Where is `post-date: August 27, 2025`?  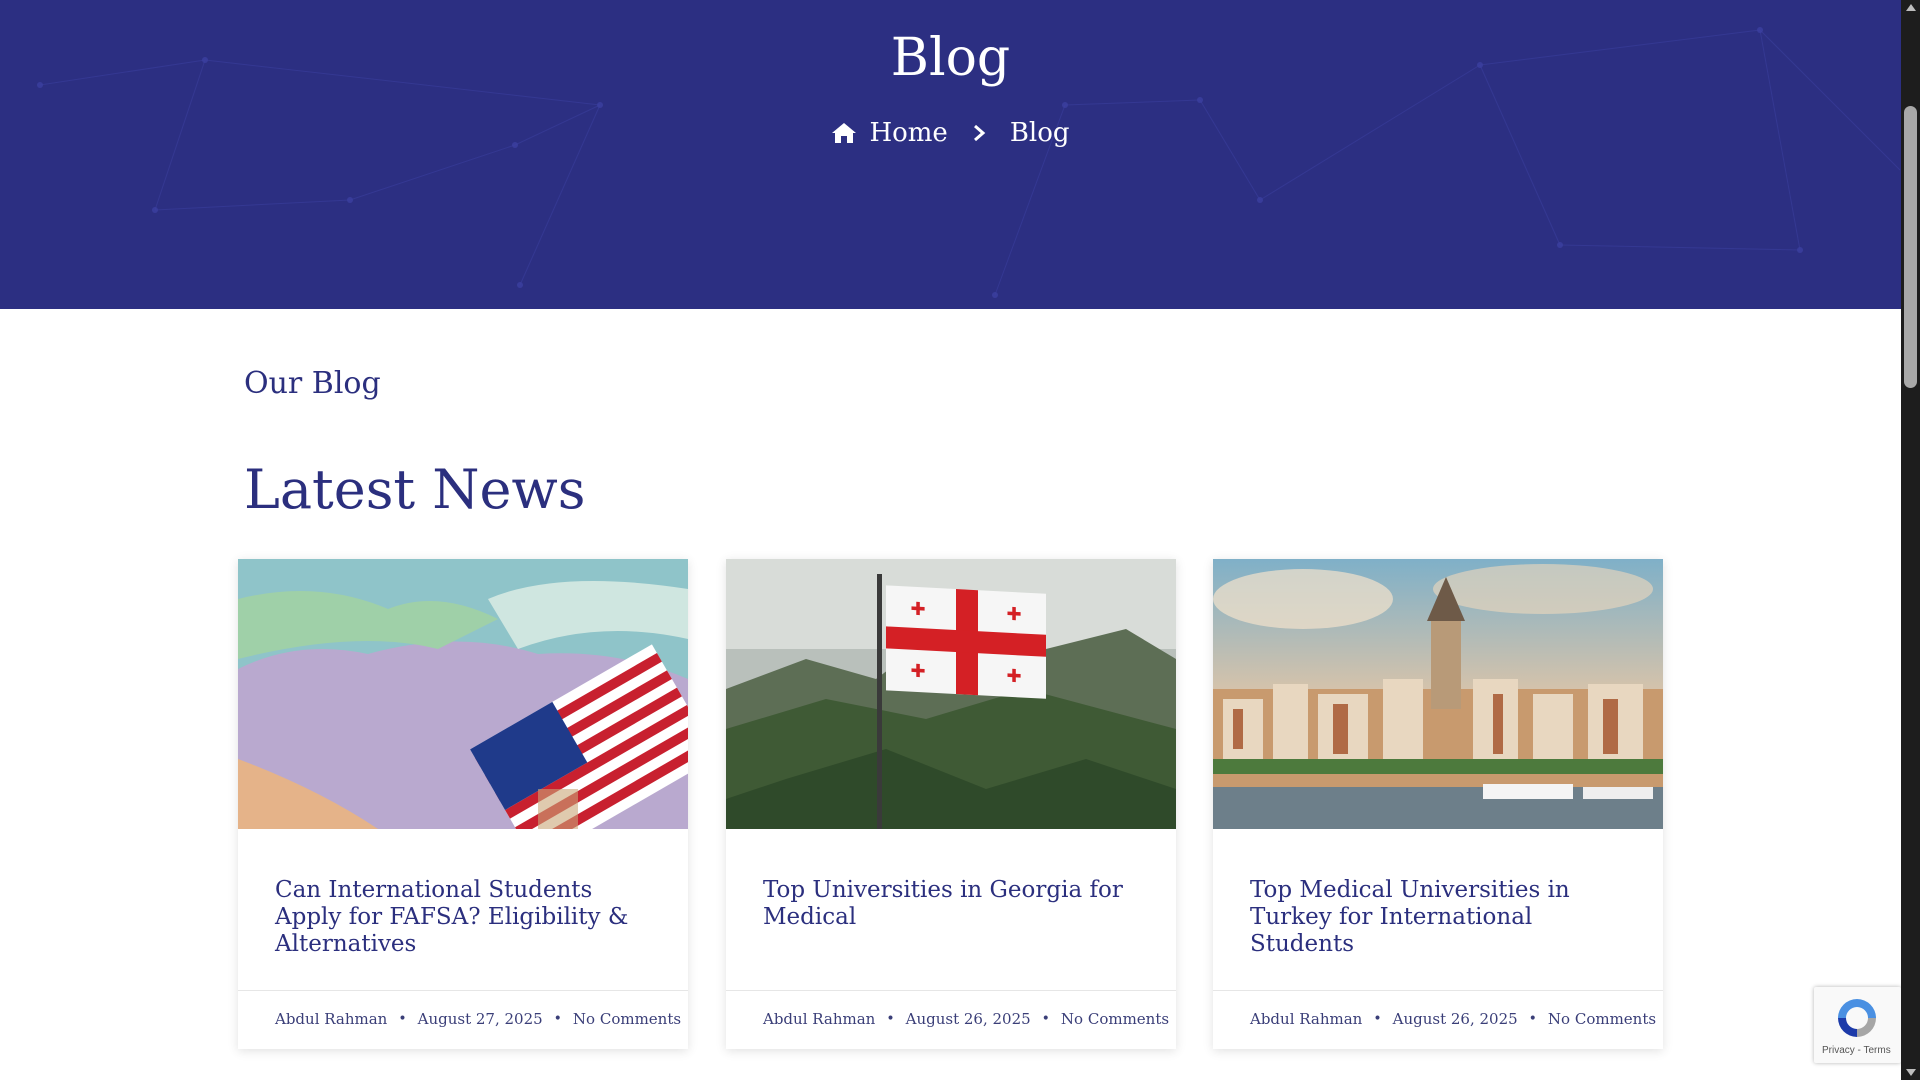 post-date: August 27, 2025 is located at coordinates (480, 1019).